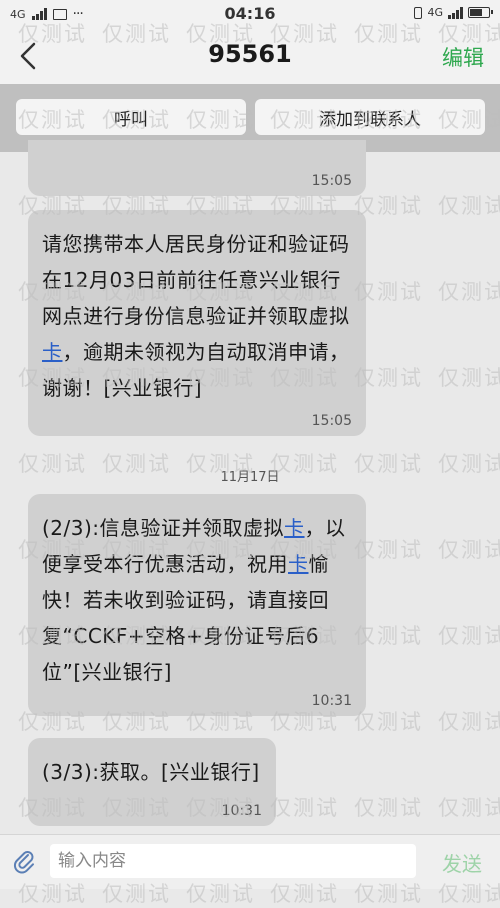 This screenshot has width=500, height=908. Describe the element at coordinates (418, 12) in the screenshot. I see `vibrate-icon` at that location.